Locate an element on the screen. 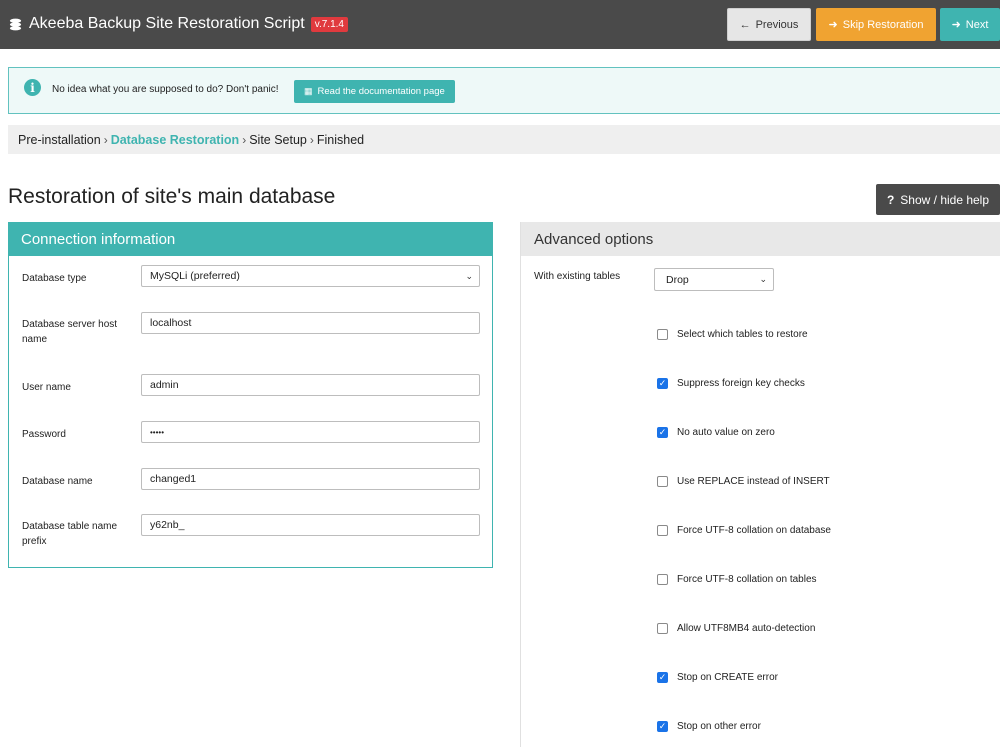 This screenshot has height=747, width=1000. breadcrumb-item-database-restoration: Database Restoration is located at coordinates (175, 139).